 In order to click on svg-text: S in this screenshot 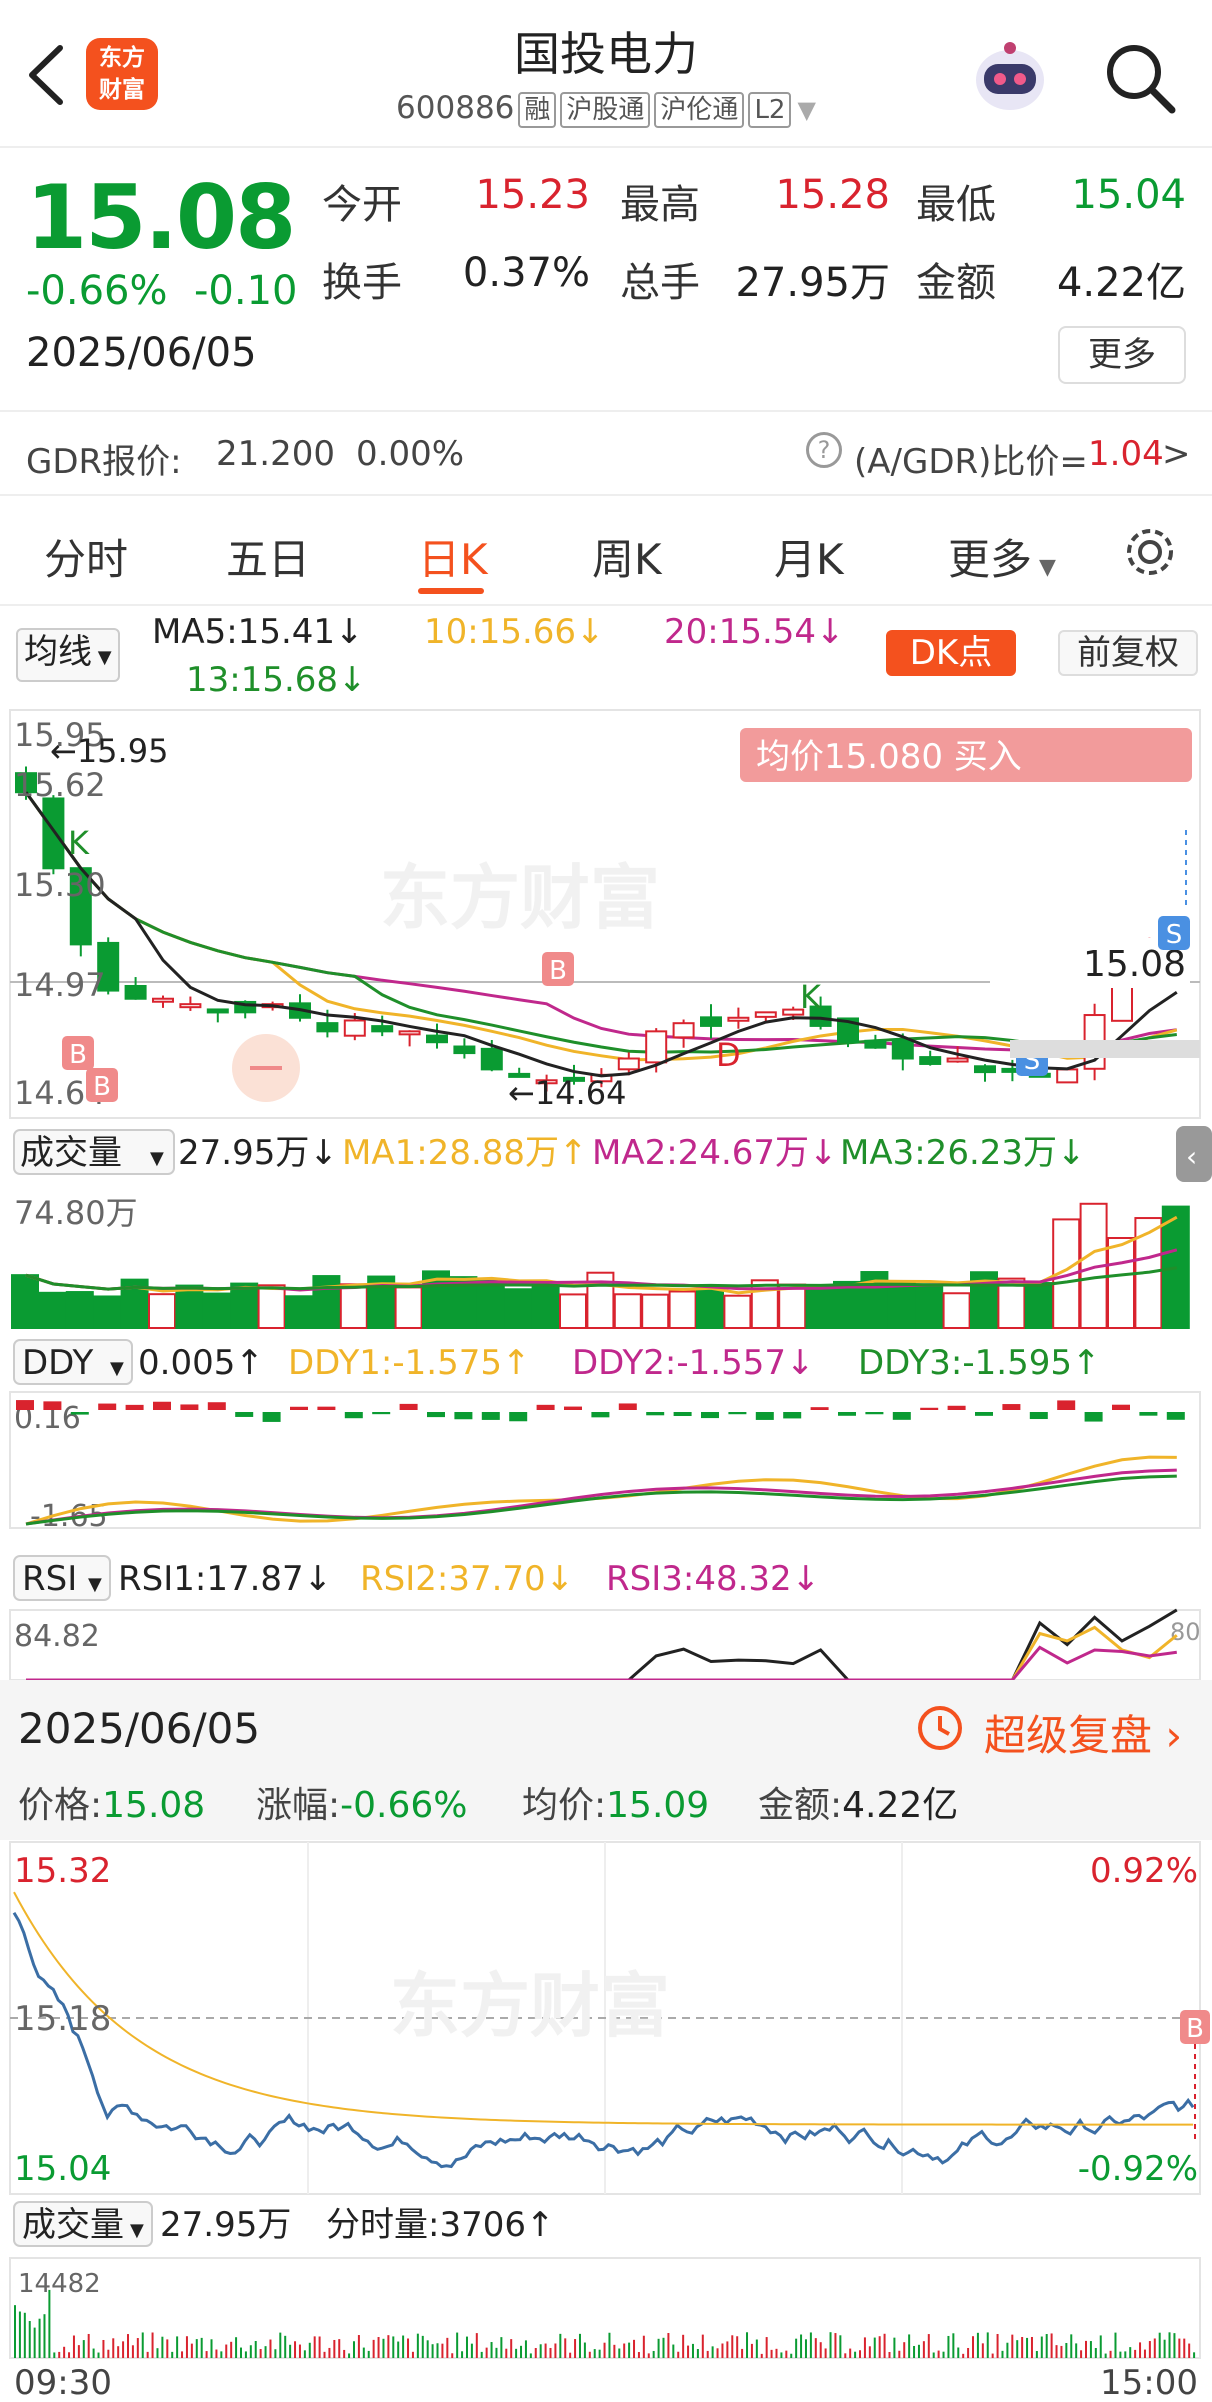, I will do `click(1174, 935)`.